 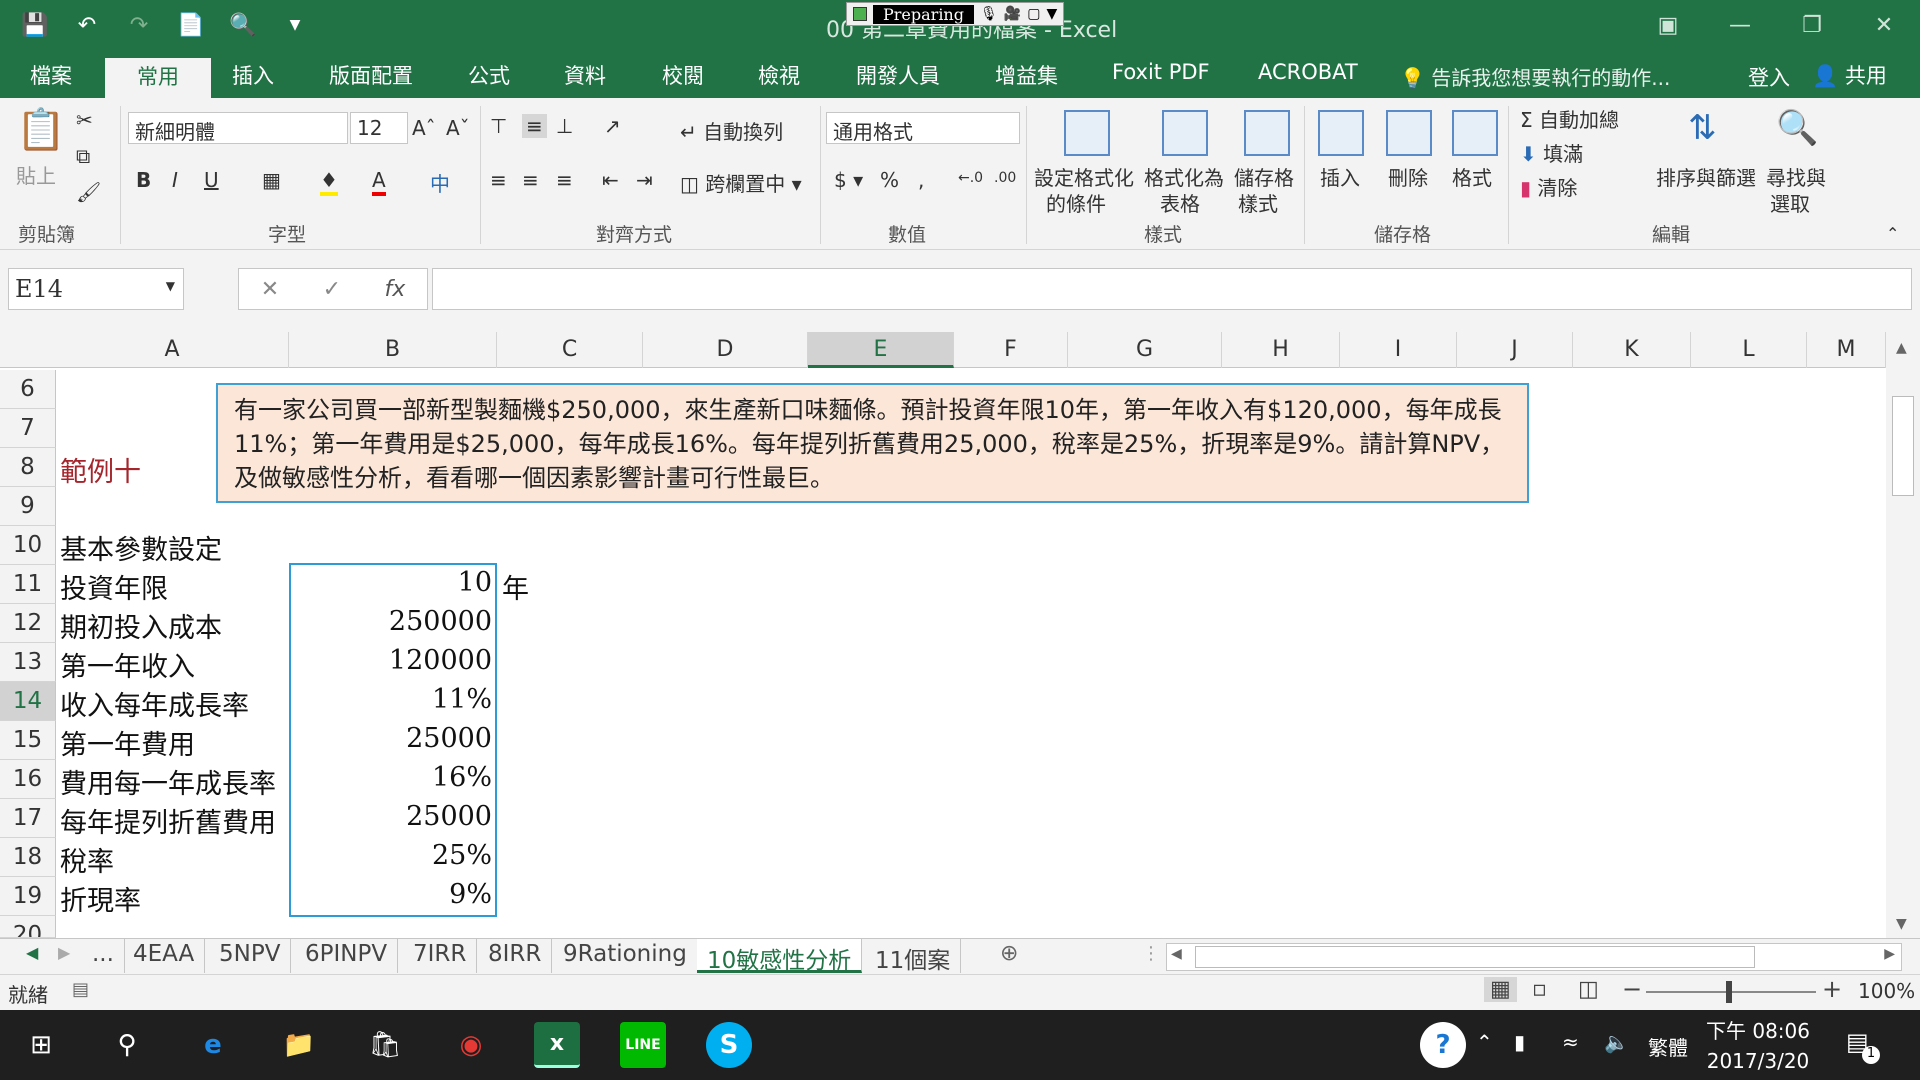 What do you see at coordinates (1901, 348) in the screenshot?
I see `scroll-up-icon: ▲` at bounding box center [1901, 348].